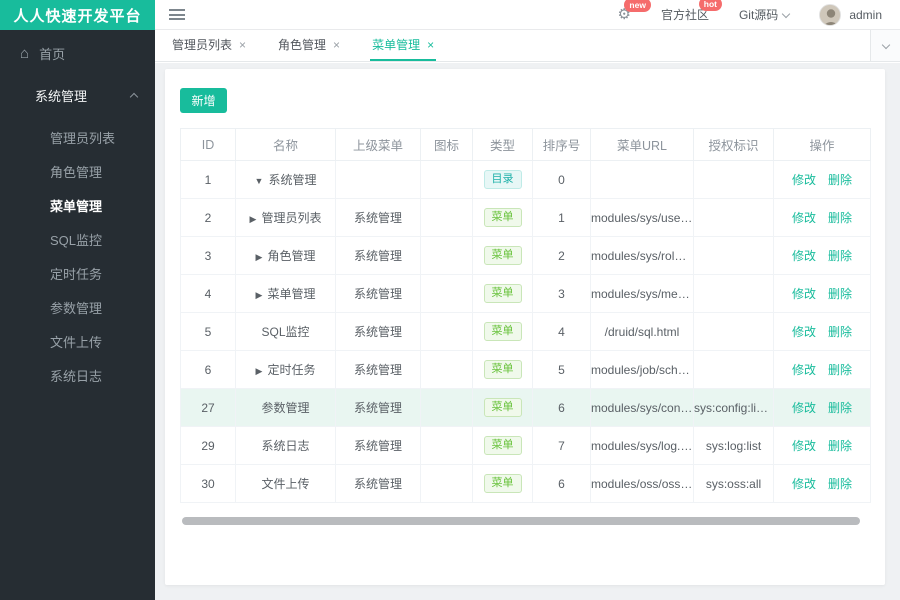 Image resolution: width=900 pixels, height=600 pixels. What do you see at coordinates (691, 11) in the screenshot?
I see `community-link: 官方社区 hot` at bounding box center [691, 11].